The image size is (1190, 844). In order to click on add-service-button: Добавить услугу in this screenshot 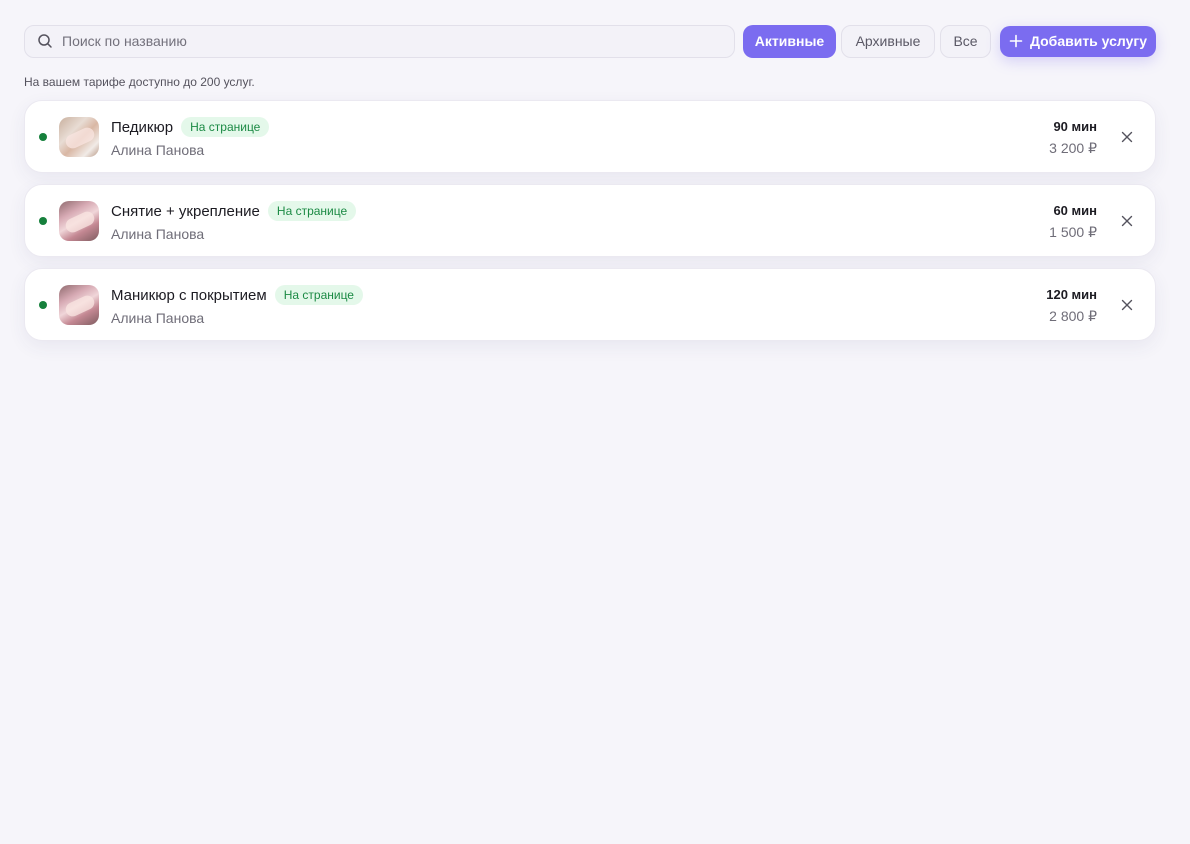, I will do `click(1078, 41)`.